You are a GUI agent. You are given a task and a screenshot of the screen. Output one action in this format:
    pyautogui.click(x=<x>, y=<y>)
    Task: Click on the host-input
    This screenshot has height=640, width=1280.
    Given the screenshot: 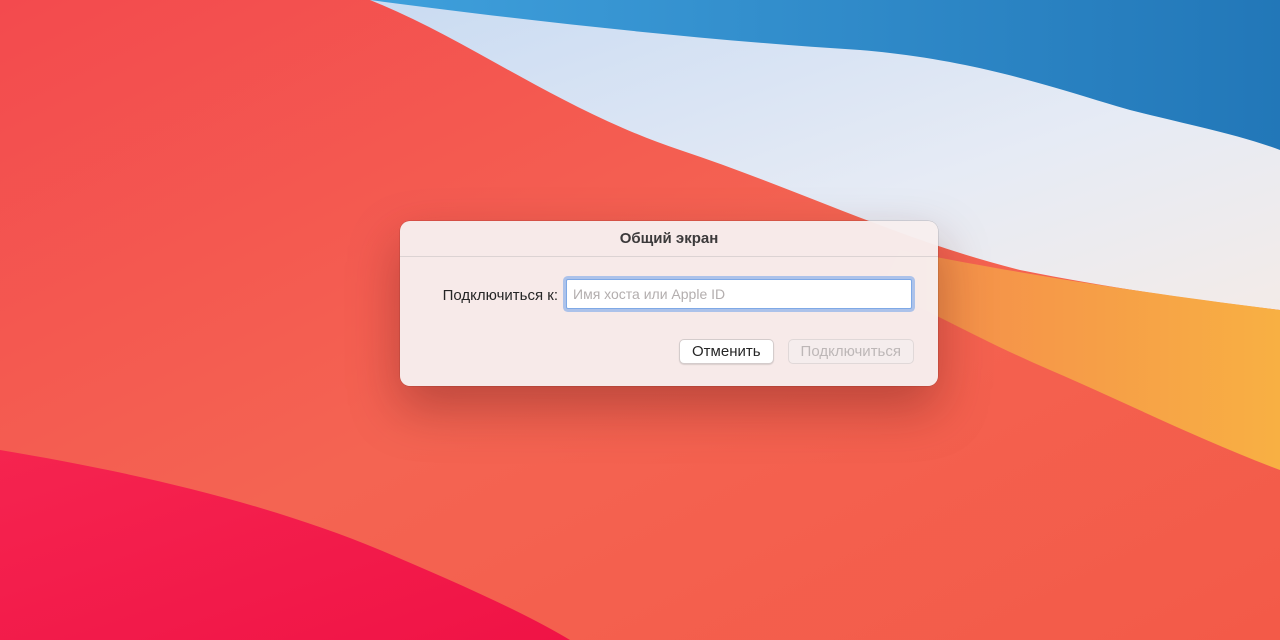 What is the action you would take?
    pyautogui.click(x=739, y=294)
    